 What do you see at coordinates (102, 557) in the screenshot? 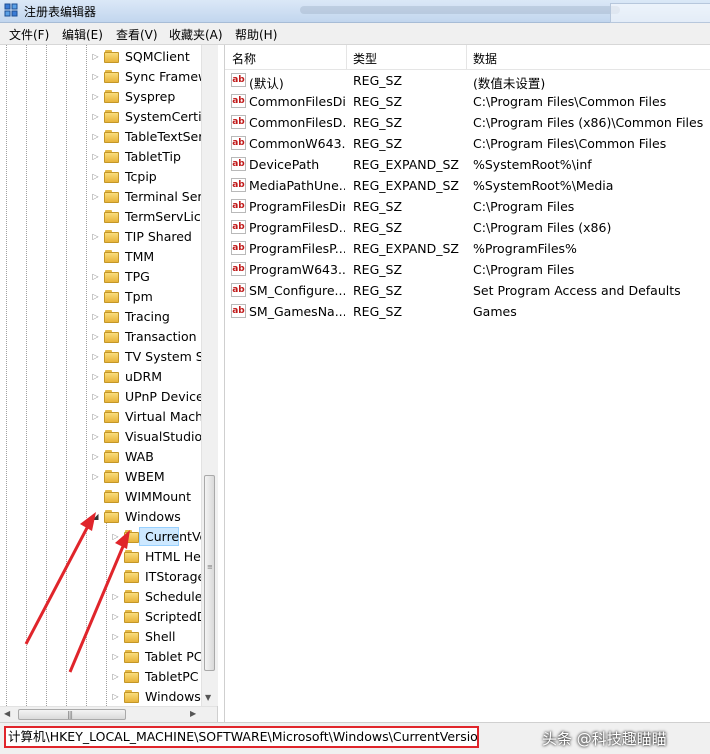
I see `tree-item: HTML Hel` at bounding box center [102, 557].